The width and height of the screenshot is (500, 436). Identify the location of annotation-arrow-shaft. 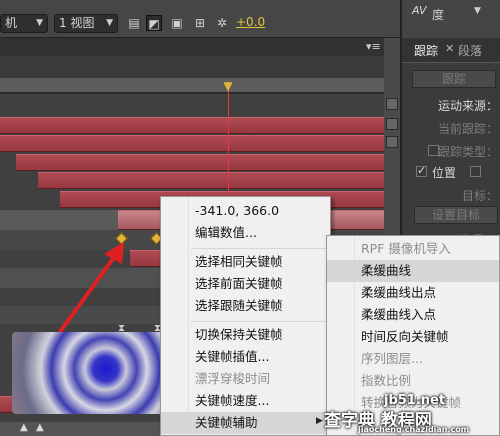
(86, 296).